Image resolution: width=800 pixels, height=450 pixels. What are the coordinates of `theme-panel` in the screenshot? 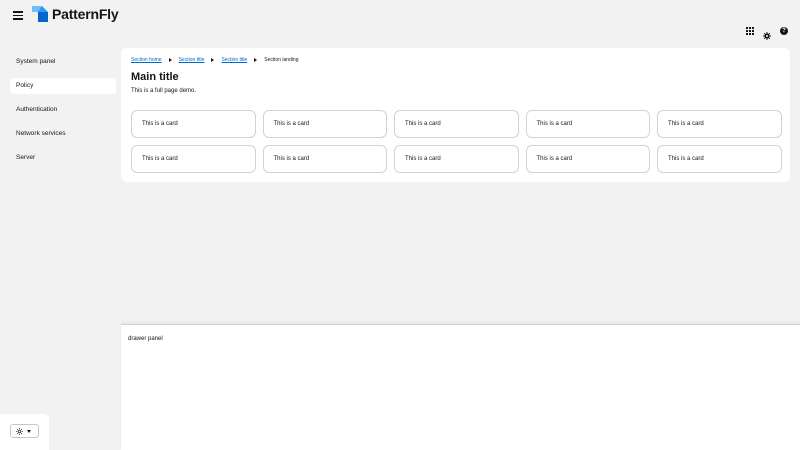 It's located at (24, 432).